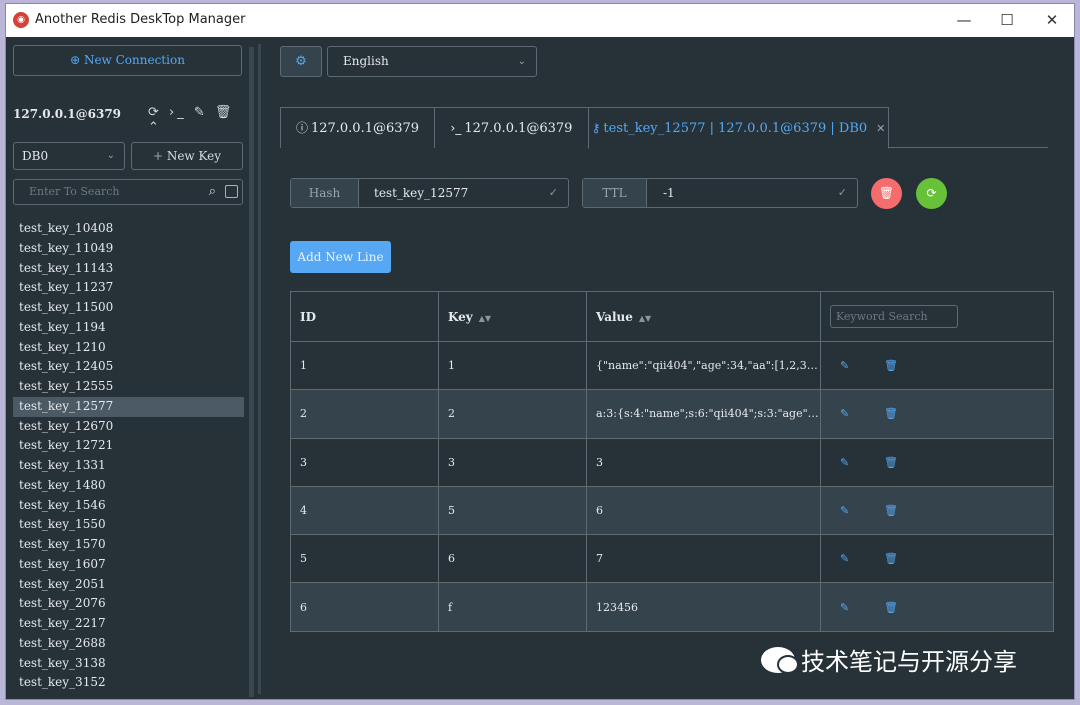 Image resolution: width=1080 pixels, height=705 pixels. I want to click on connection-toolbar-icons: ⟳ ›_ ✎ 🗑 ⌃, so click(201, 120).